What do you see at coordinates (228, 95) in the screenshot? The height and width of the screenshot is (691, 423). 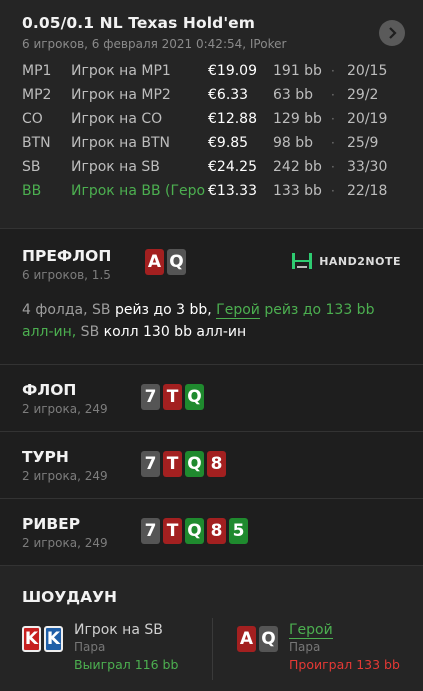 I see `player-stack: €6.33` at bounding box center [228, 95].